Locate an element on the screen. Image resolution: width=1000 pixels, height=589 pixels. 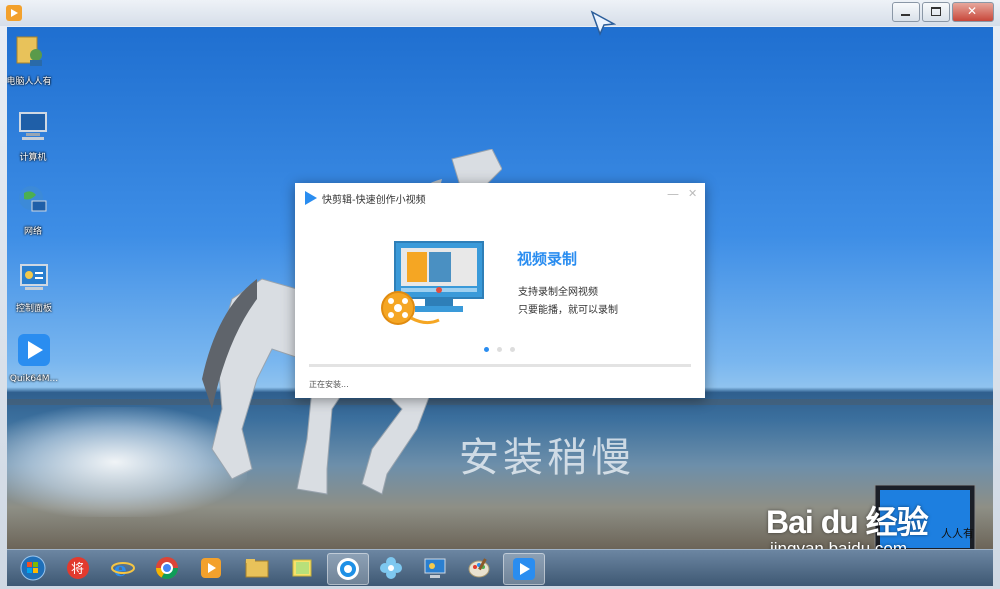
ie-browser-icon: e is located at coordinates (123, 568).